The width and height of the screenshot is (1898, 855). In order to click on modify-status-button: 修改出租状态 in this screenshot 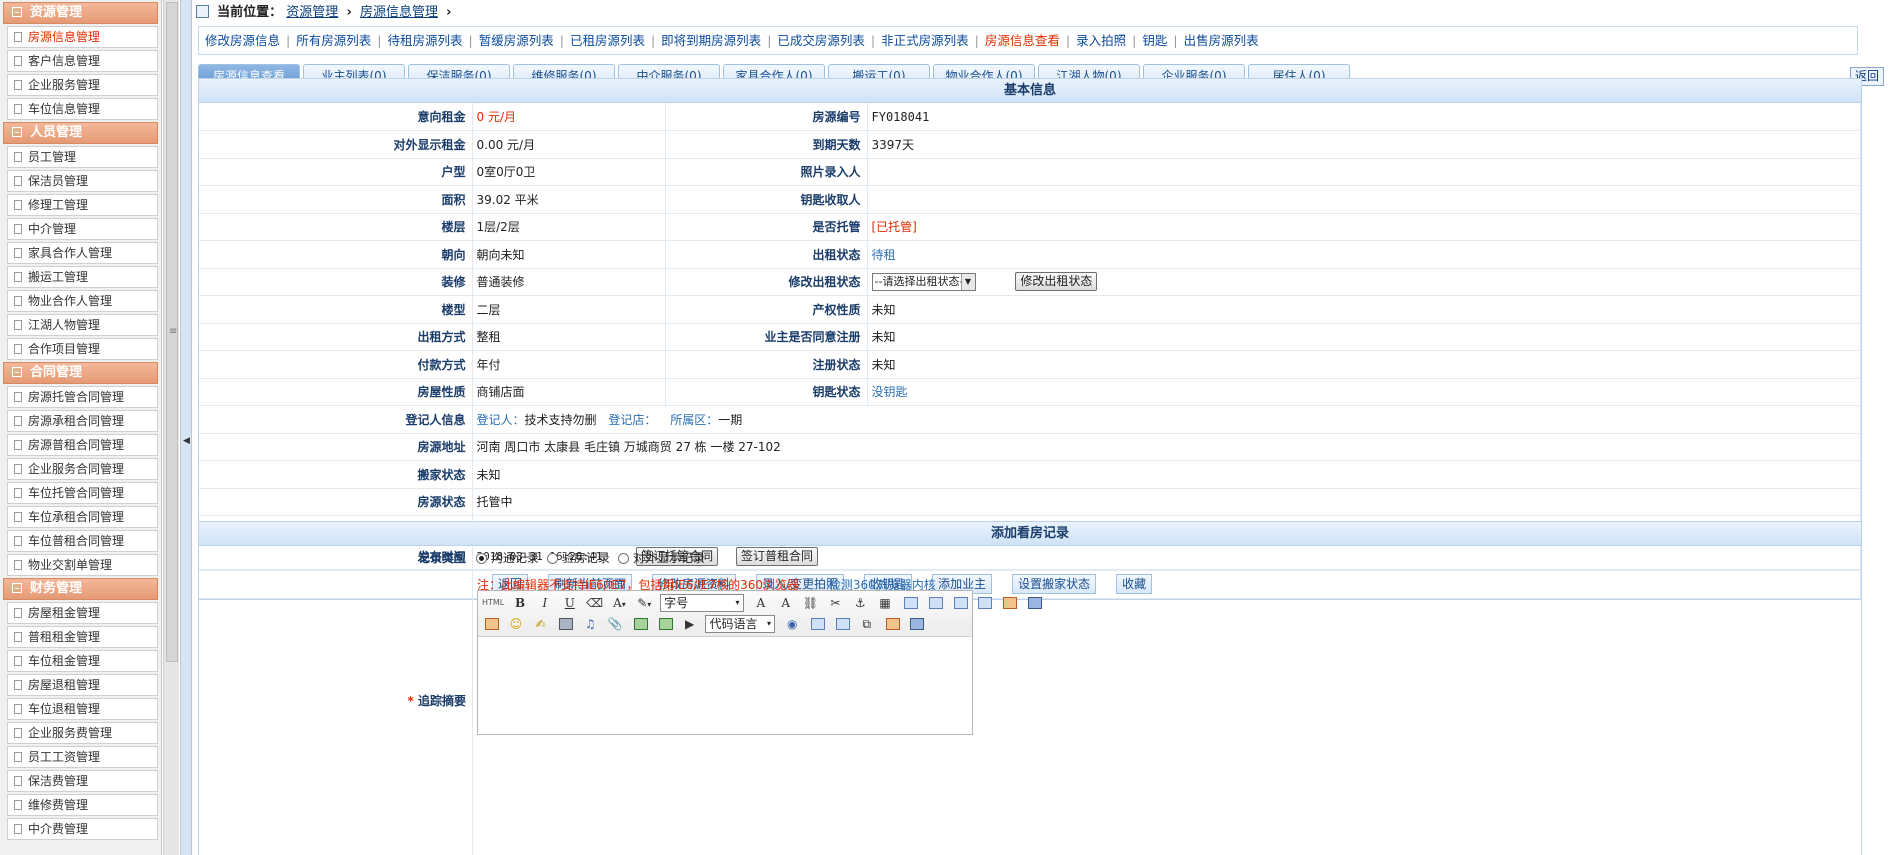, I will do `click(1056, 282)`.